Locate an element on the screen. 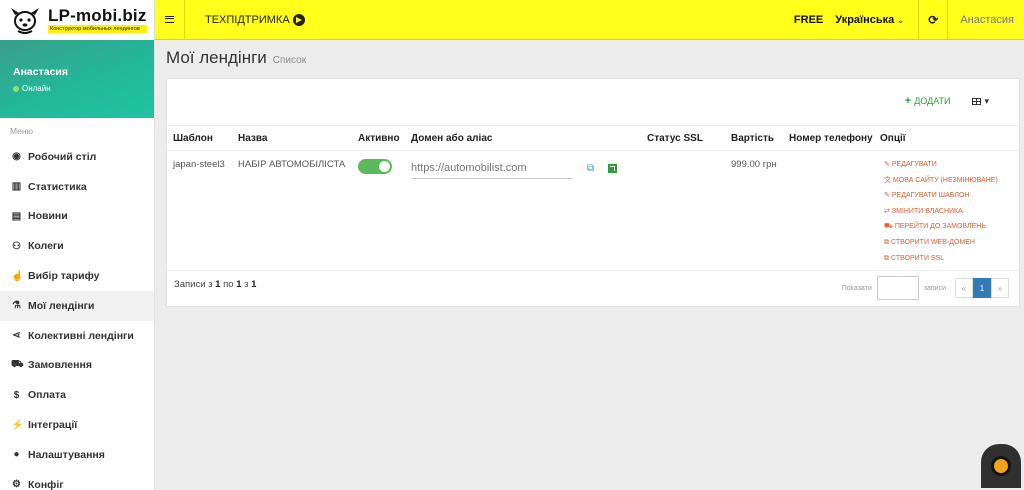 This screenshot has height=490, width=1024. support-link: ТЕХПІДТРИМКА is located at coordinates (255, 19).